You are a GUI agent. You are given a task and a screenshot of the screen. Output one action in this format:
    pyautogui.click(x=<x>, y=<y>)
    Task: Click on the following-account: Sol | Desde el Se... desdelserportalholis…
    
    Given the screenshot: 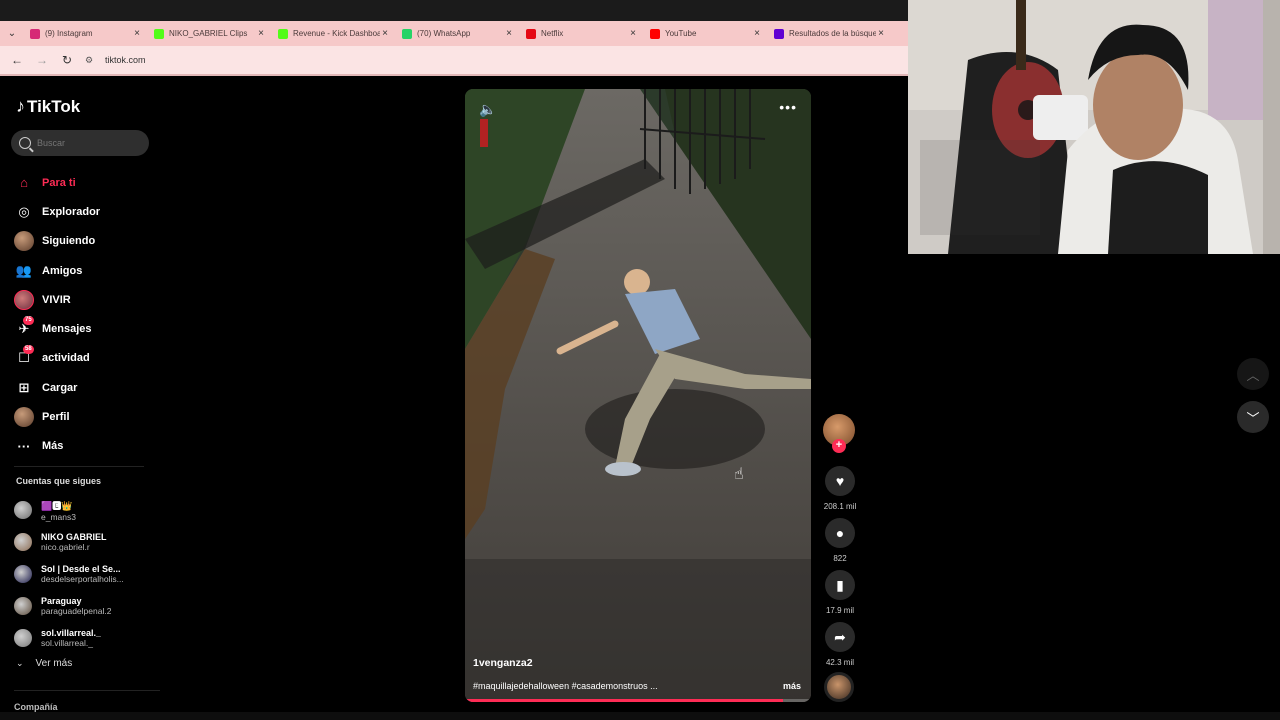 What is the action you would take?
    pyautogui.click(x=87, y=574)
    